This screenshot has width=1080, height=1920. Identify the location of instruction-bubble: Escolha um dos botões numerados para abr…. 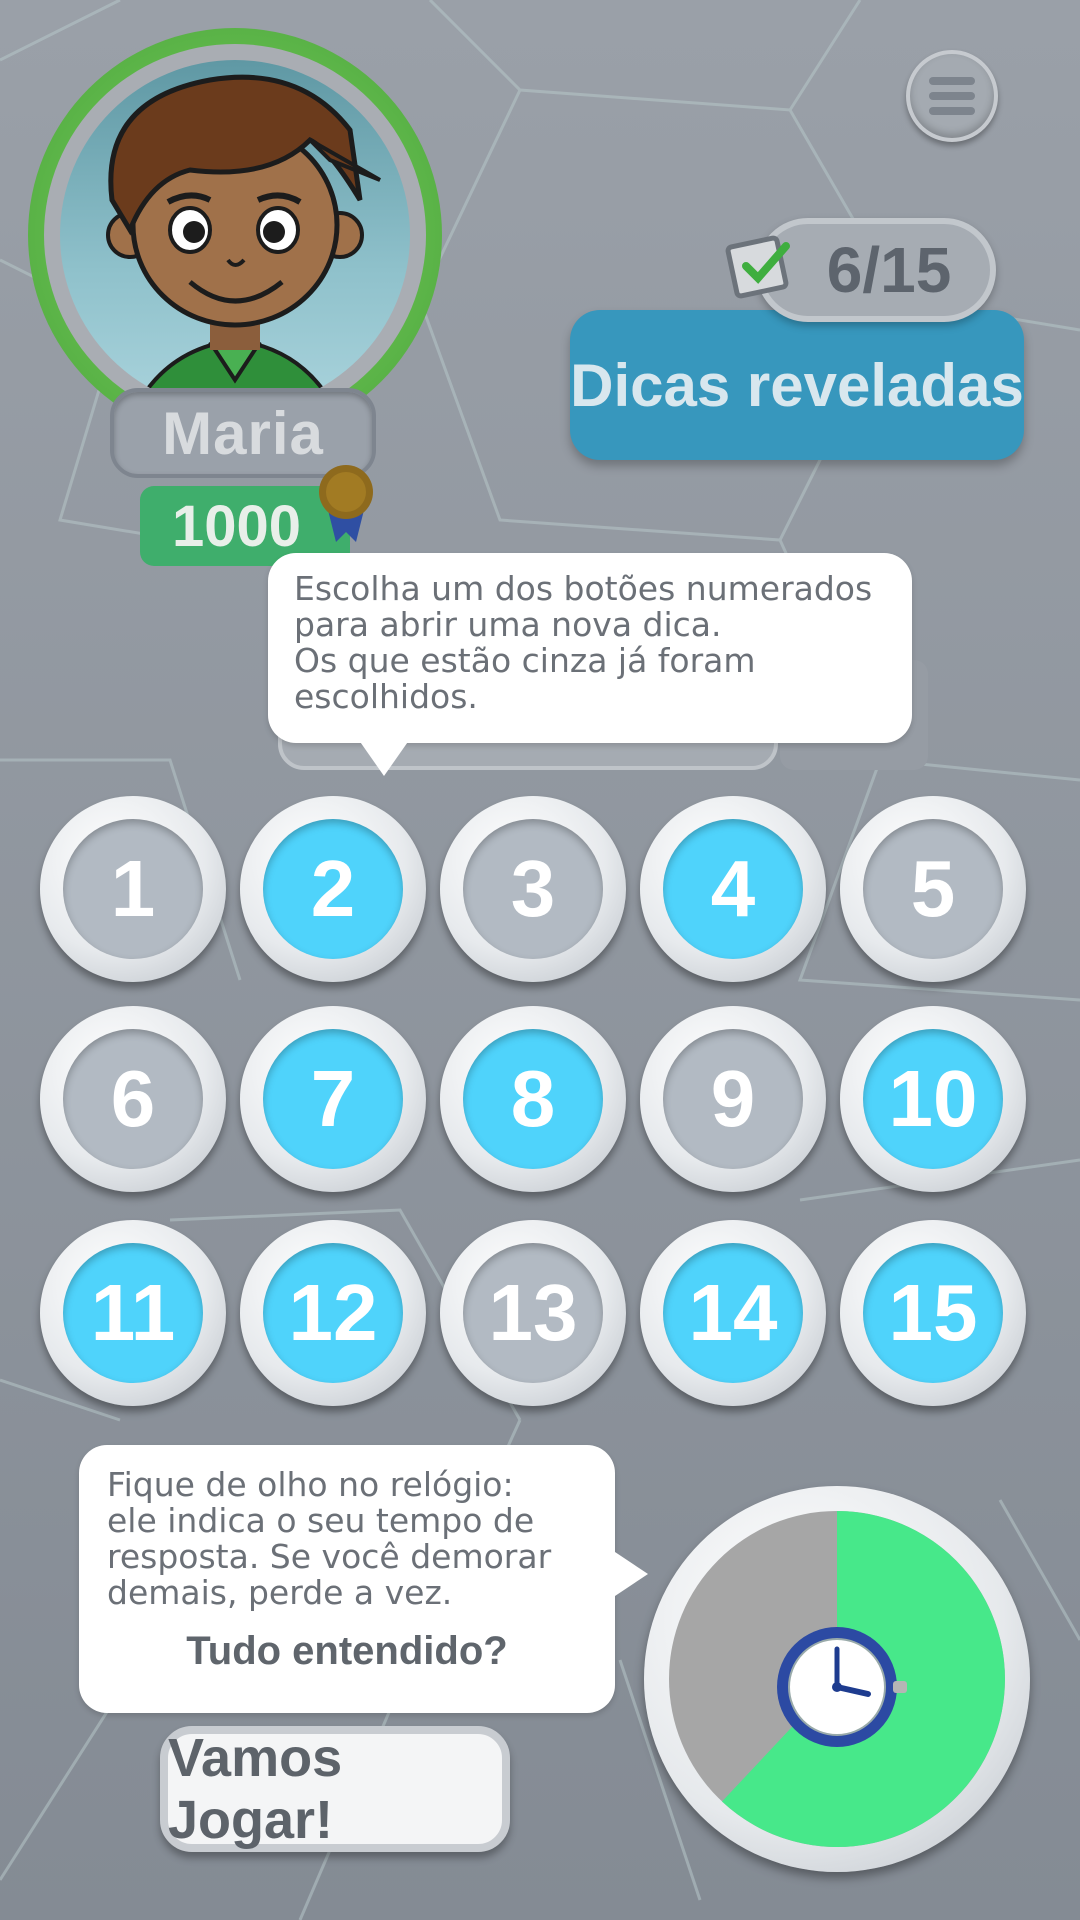
(590, 648).